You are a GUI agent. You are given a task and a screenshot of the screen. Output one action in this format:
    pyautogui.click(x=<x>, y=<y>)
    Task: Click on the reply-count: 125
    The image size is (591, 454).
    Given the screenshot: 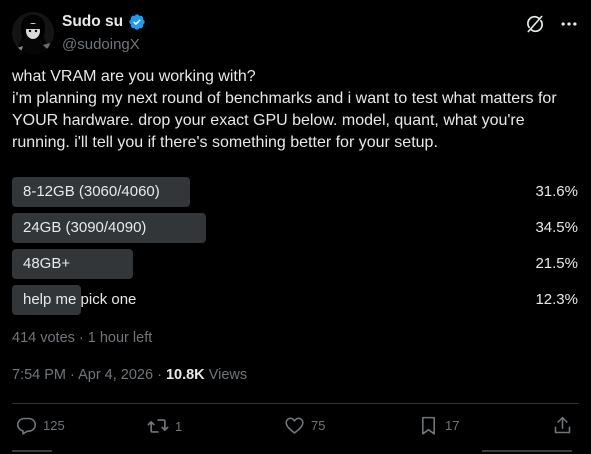 What is the action you would take?
    pyautogui.click(x=54, y=425)
    